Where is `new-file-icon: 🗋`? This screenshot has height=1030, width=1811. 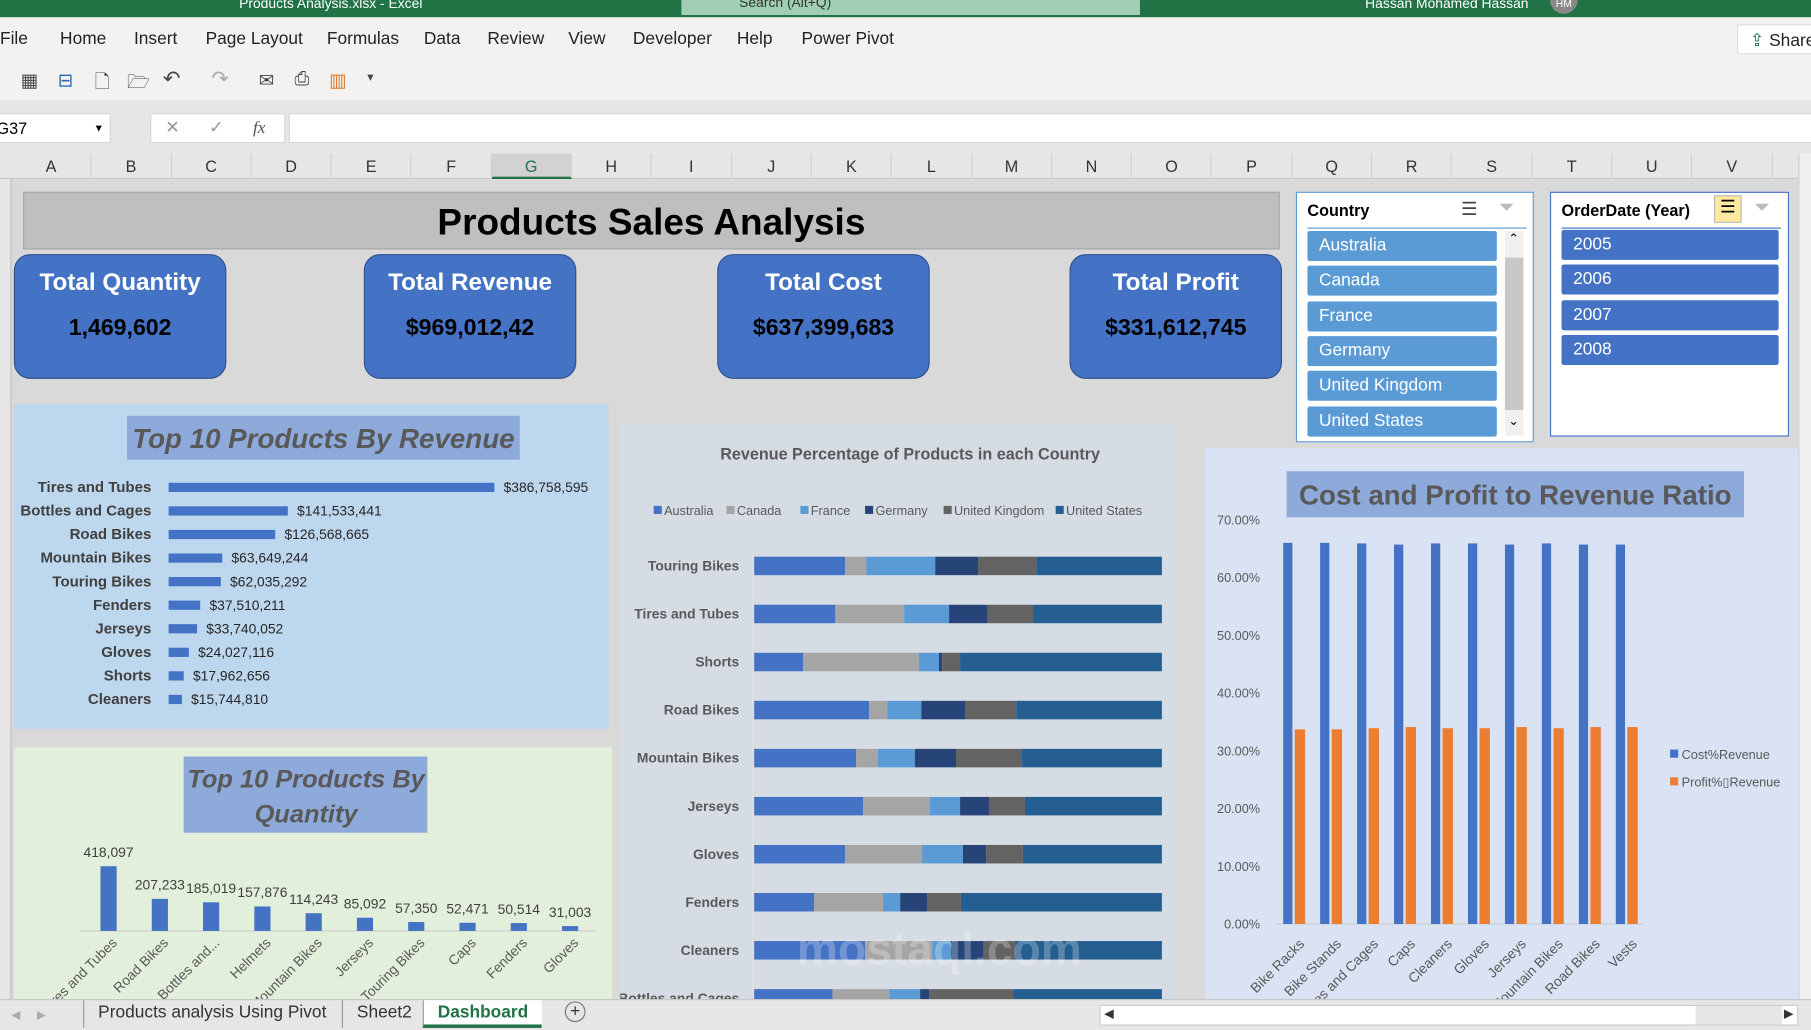
new-file-icon: 🗋 is located at coordinates (102, 84).